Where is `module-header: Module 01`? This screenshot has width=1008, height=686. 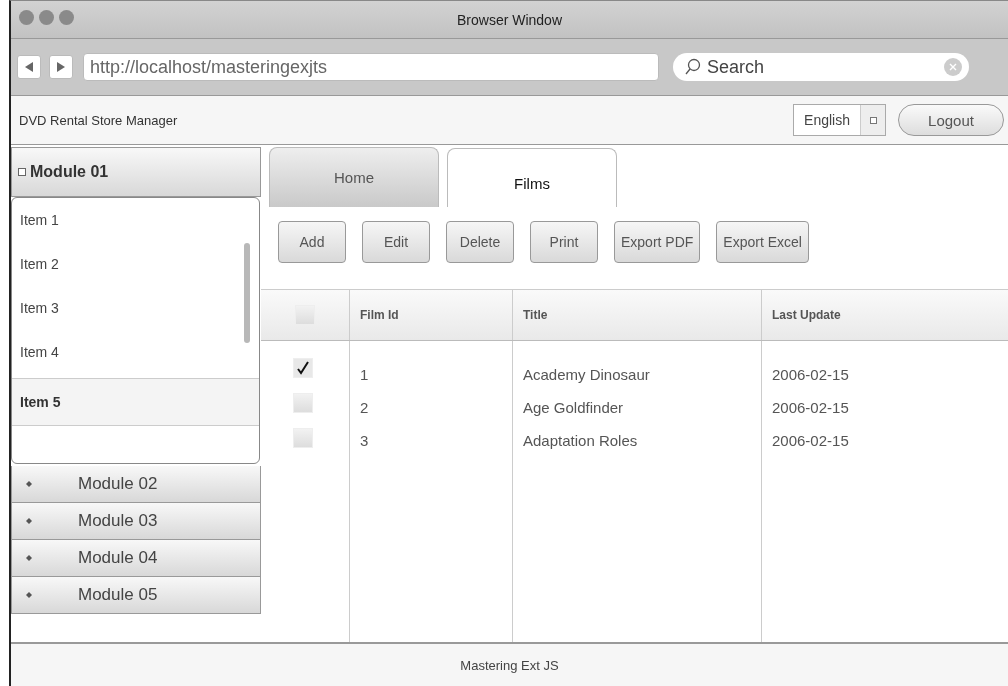 module-header: Module 01 is located at coordinates (136, 172).